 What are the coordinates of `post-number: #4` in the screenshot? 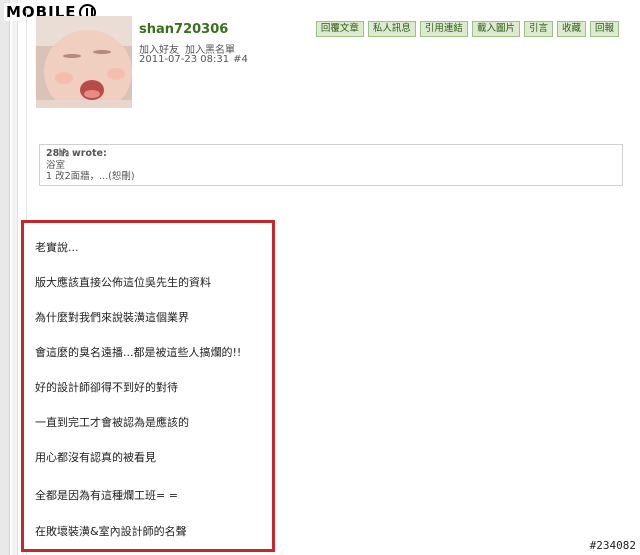 It's located at (240, 59).